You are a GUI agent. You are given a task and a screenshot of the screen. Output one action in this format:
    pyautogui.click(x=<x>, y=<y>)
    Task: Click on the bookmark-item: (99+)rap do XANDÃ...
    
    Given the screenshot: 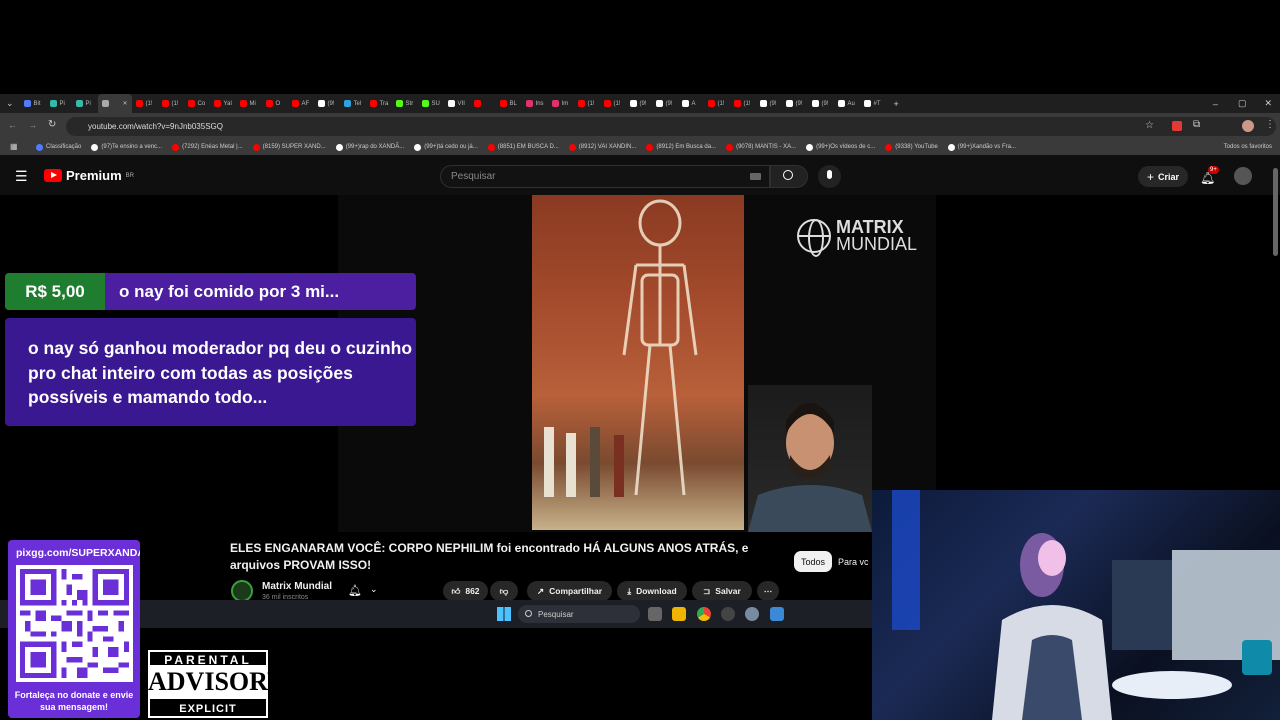 What is the action you would take?
    pyautogui.click(x=369, y=147)
    